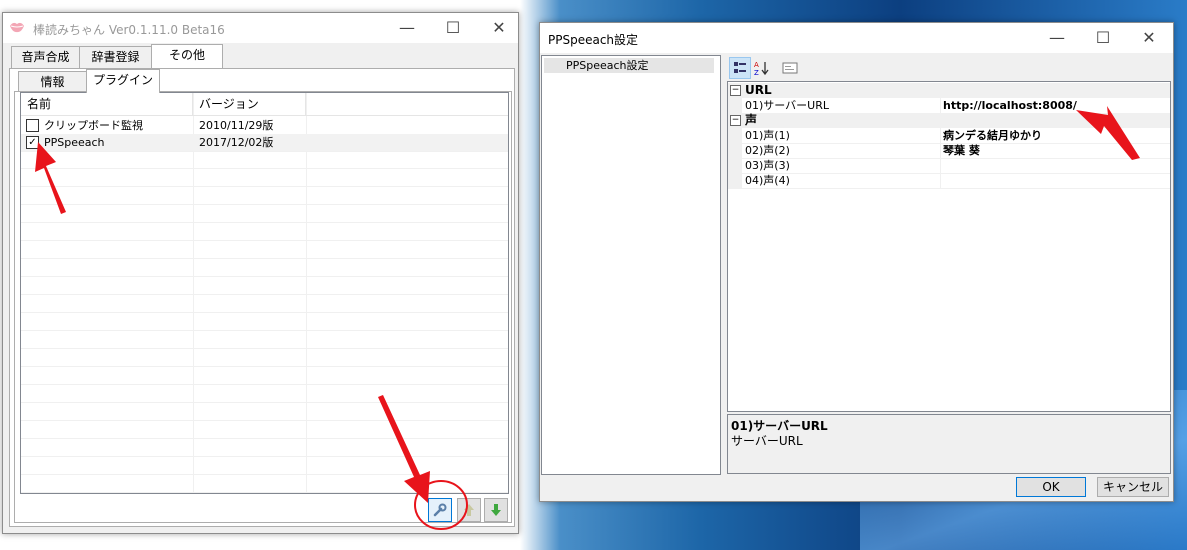  I want to click on ok-button: OK, so click(1051, 487).